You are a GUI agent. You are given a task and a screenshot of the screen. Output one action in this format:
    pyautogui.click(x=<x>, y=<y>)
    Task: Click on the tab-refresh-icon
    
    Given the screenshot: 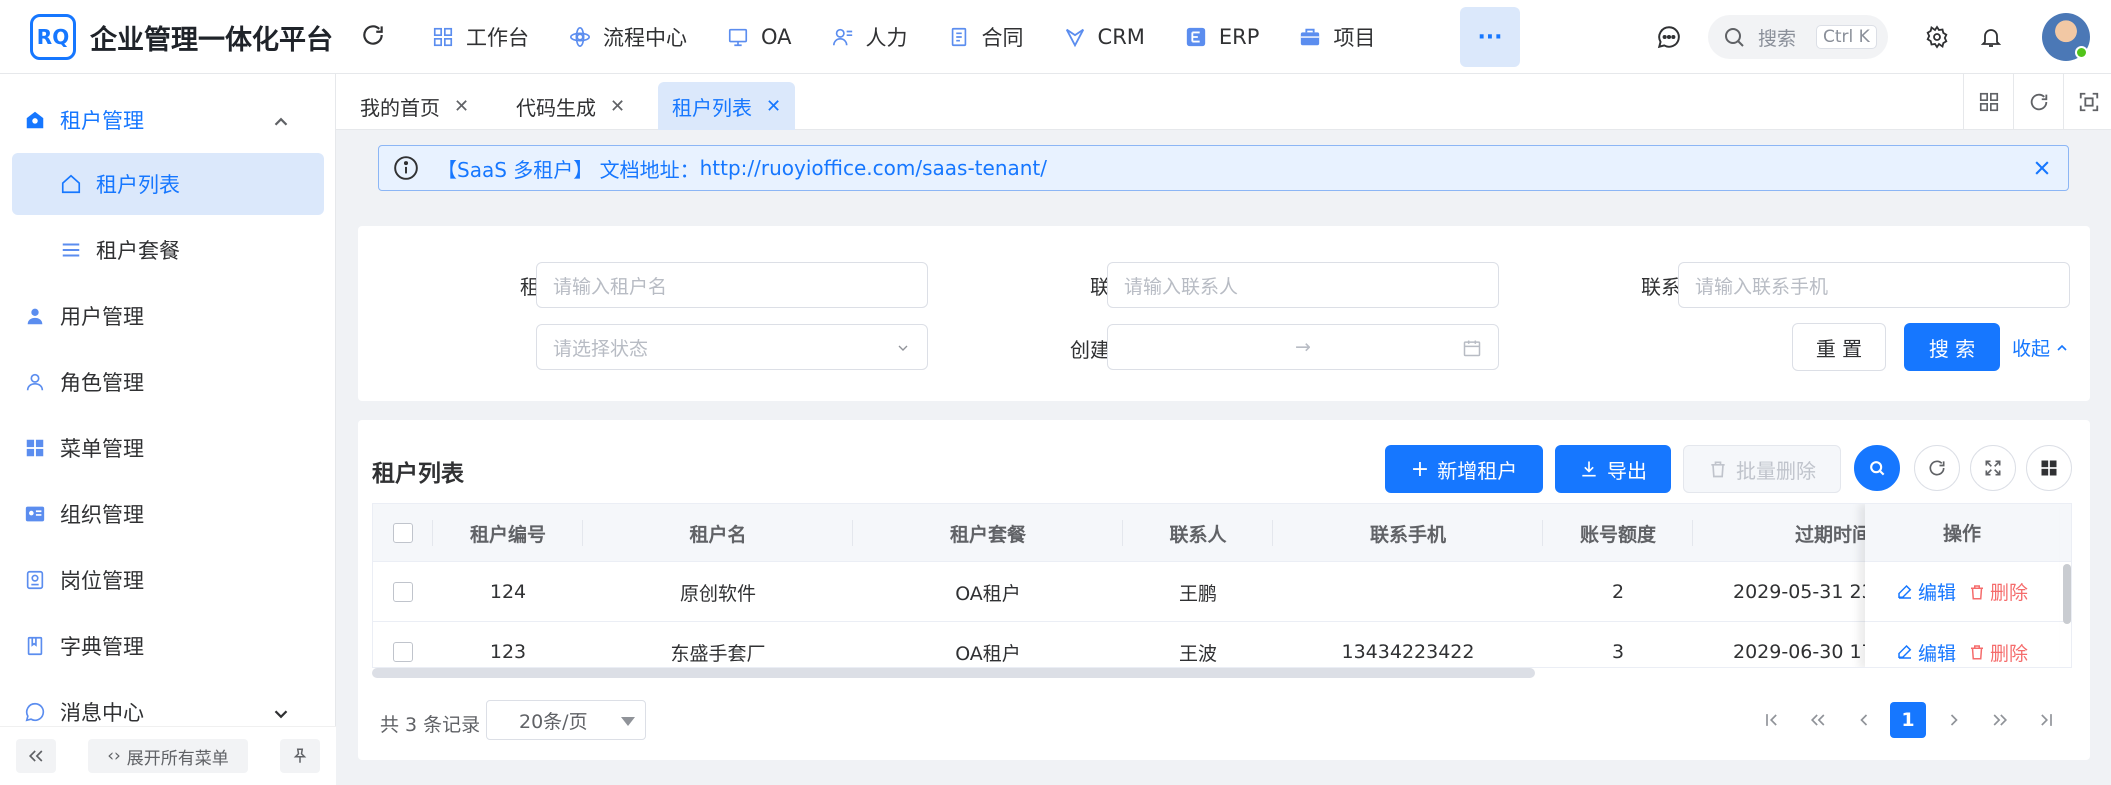 What is the action you would take?
    pyautogui.click(x=2038, y=102)
    